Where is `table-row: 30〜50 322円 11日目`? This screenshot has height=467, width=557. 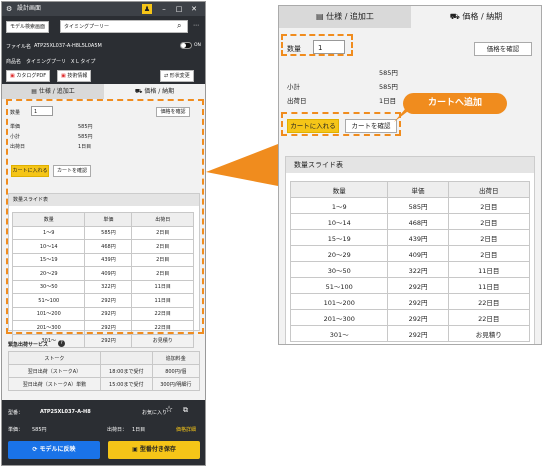 table-row: 30〜50 322円 11日目 is located at coordinates (410, 269).